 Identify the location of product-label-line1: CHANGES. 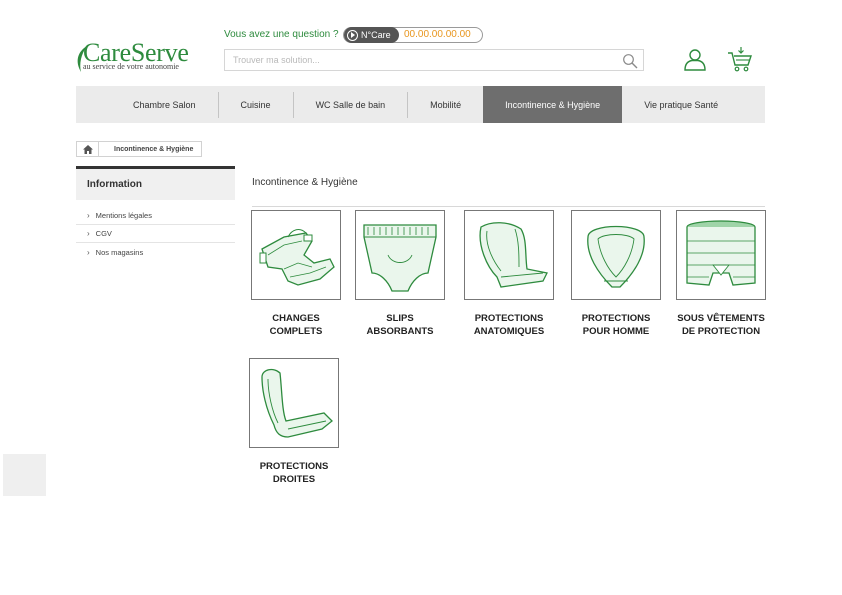
(296, 318).